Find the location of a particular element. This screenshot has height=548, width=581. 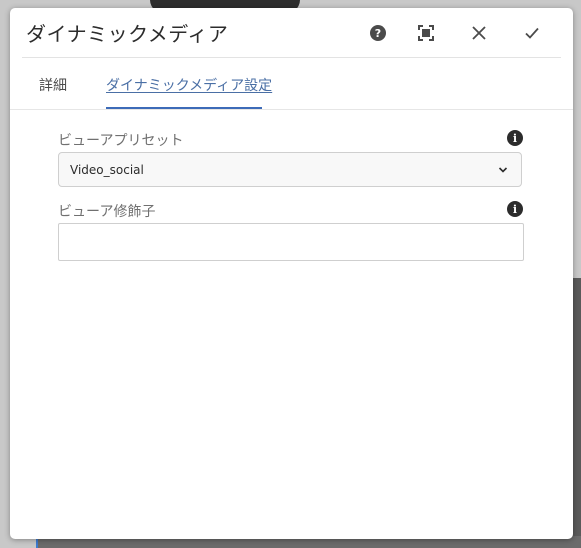

help-button: ? is located at coordinates (378, 33).